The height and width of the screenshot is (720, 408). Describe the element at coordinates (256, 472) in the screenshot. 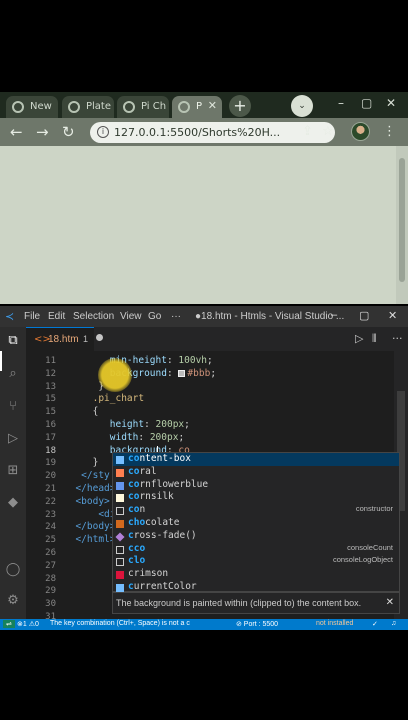

I see `suggestion-item: coral` at that location.